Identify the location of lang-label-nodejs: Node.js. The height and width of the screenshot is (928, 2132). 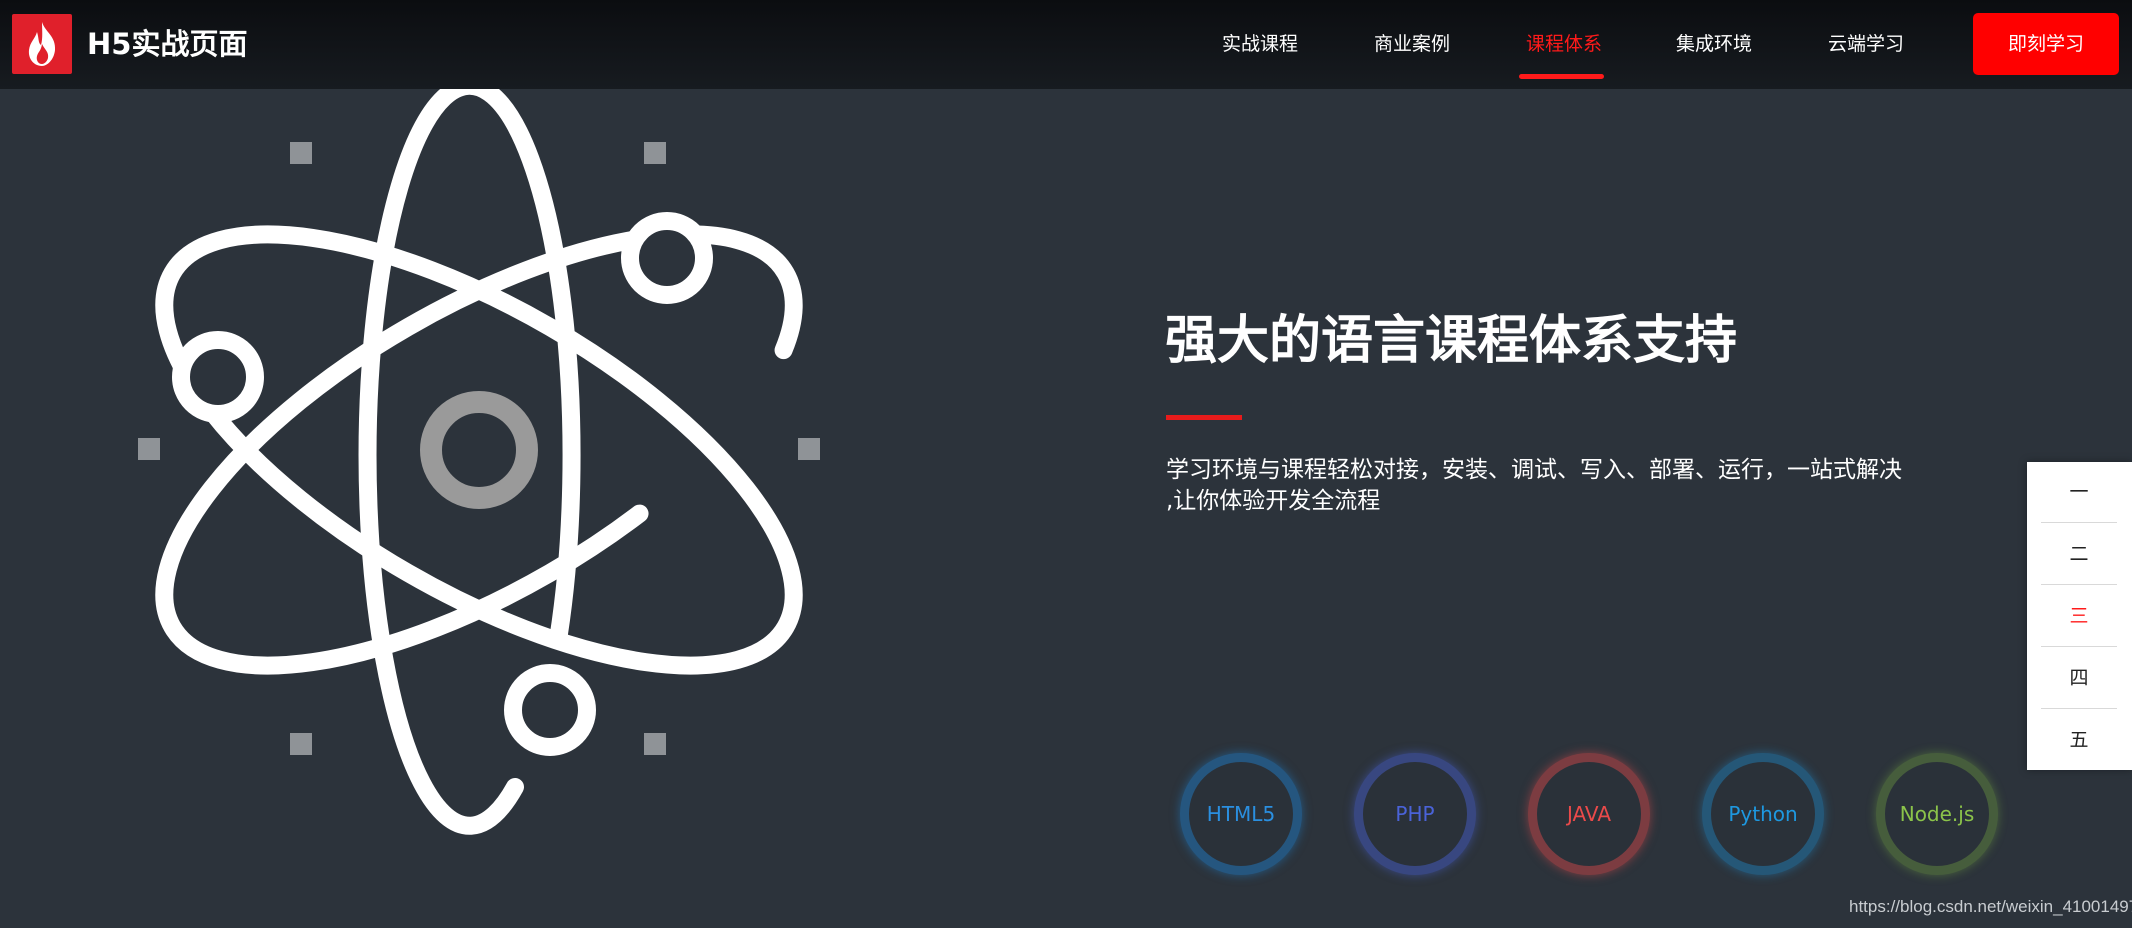
(1937, 814).